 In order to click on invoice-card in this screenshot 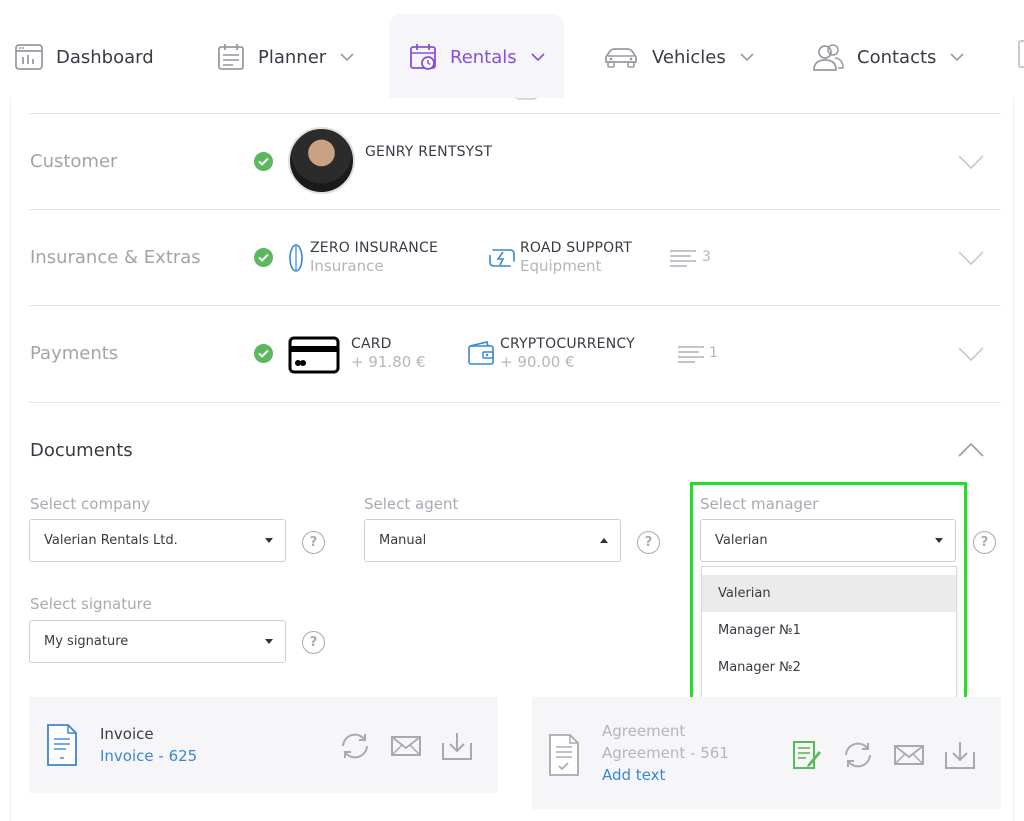, I will do `click(263, 745)`.